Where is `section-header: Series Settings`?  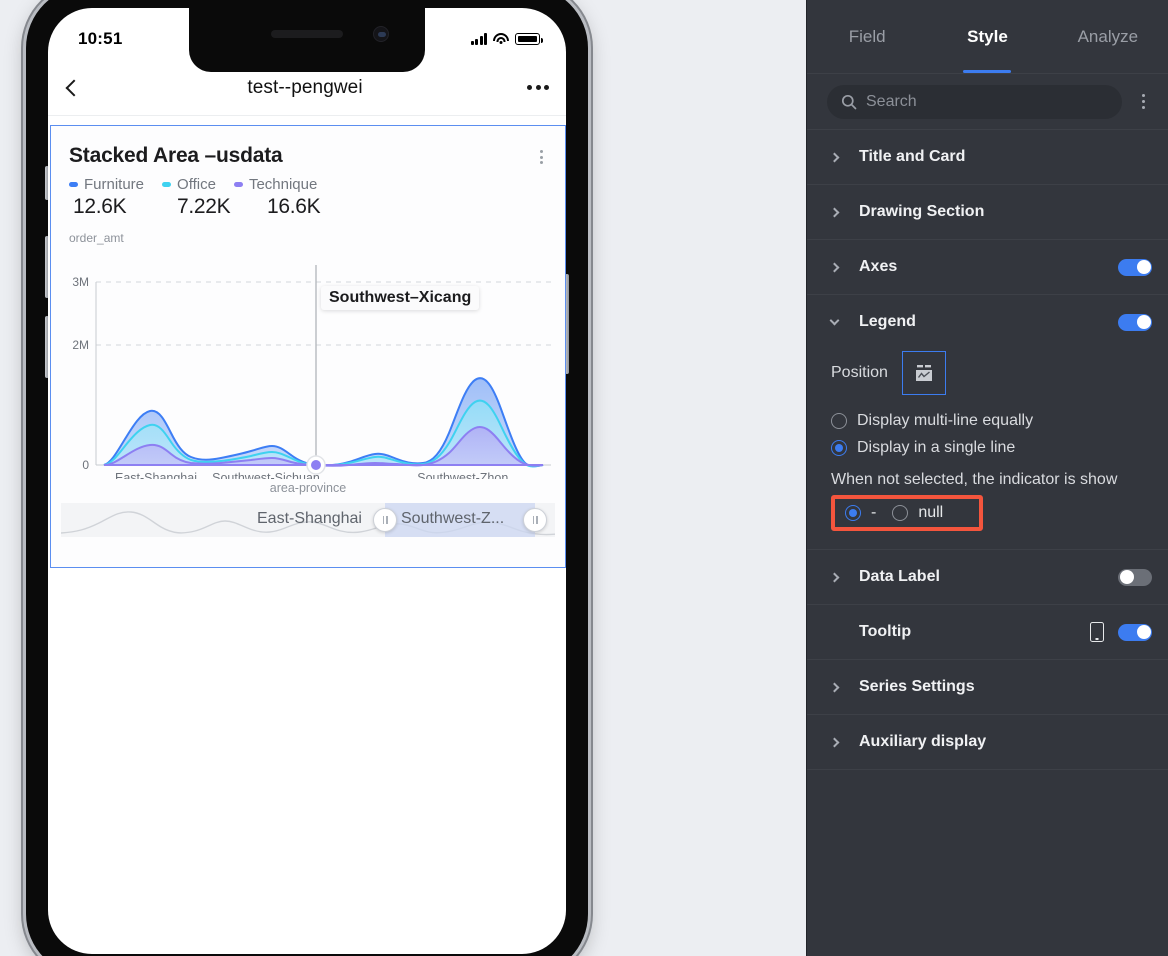 section-header: Series Settings is located at coordinates (990, 687).